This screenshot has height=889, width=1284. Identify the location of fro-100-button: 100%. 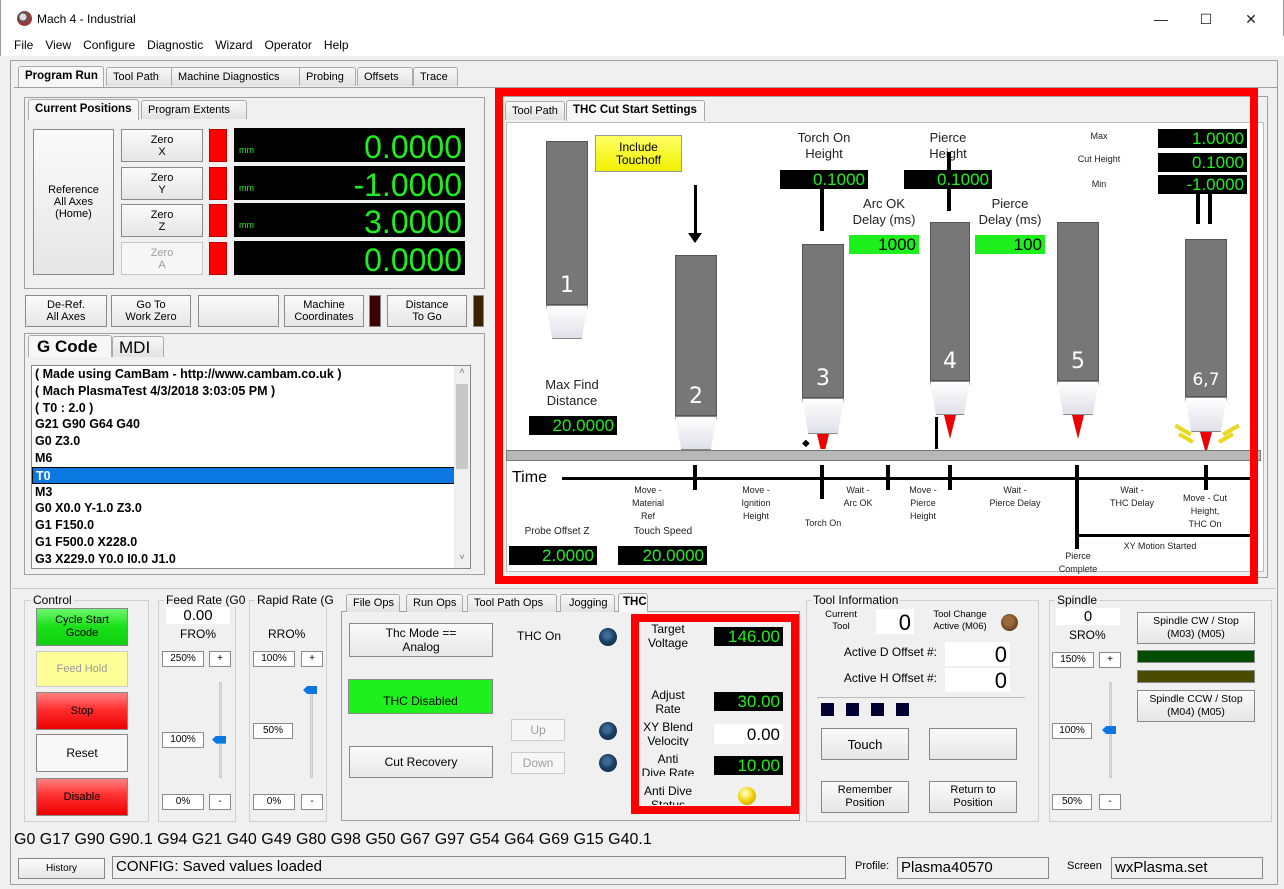
(183, 740).